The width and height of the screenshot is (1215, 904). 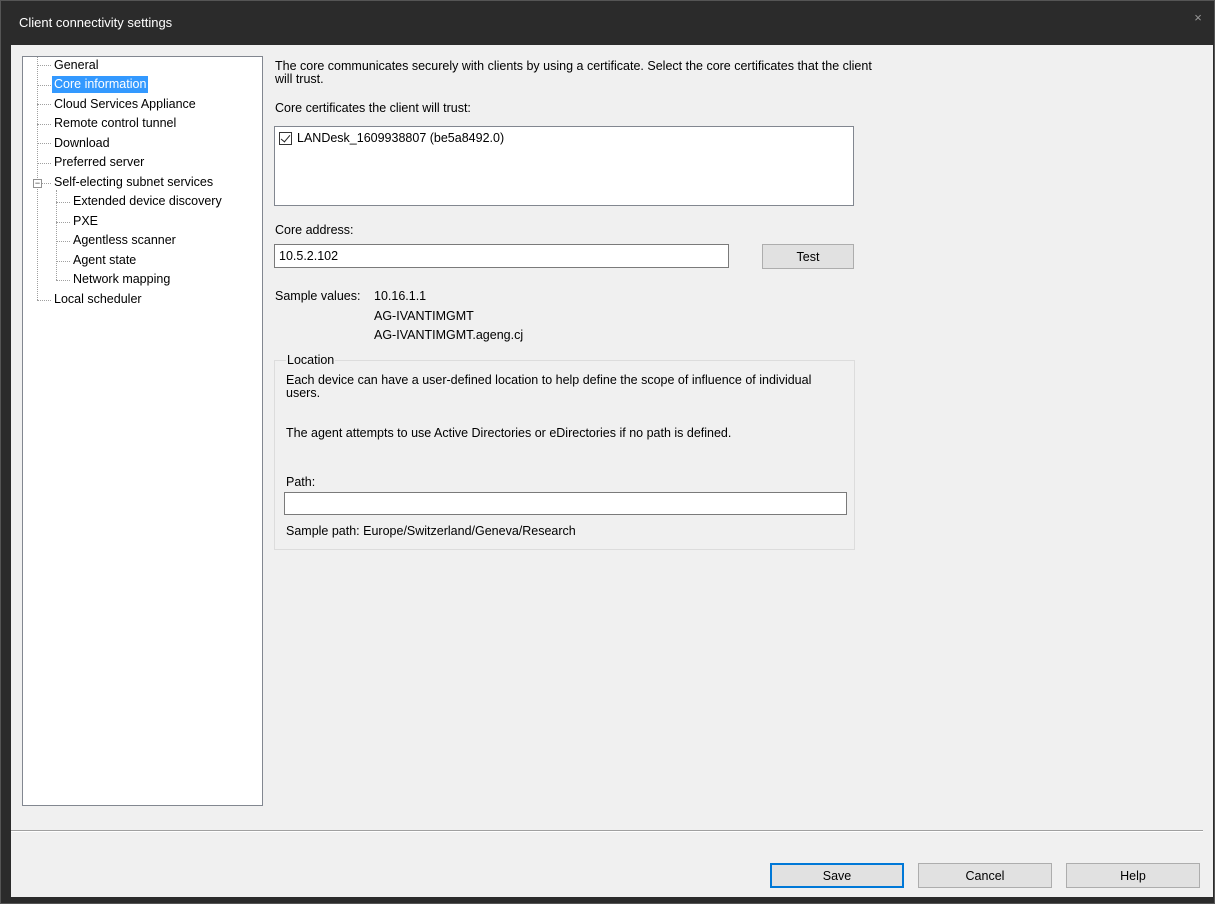 I want to click on tree-item-label: Extended device discovery, so click(x=147, y=201).